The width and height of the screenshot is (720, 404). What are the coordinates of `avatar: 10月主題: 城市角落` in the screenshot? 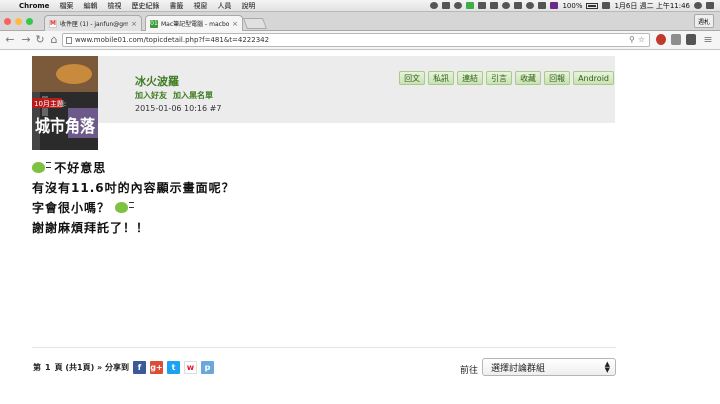 It's located at (65, 103).